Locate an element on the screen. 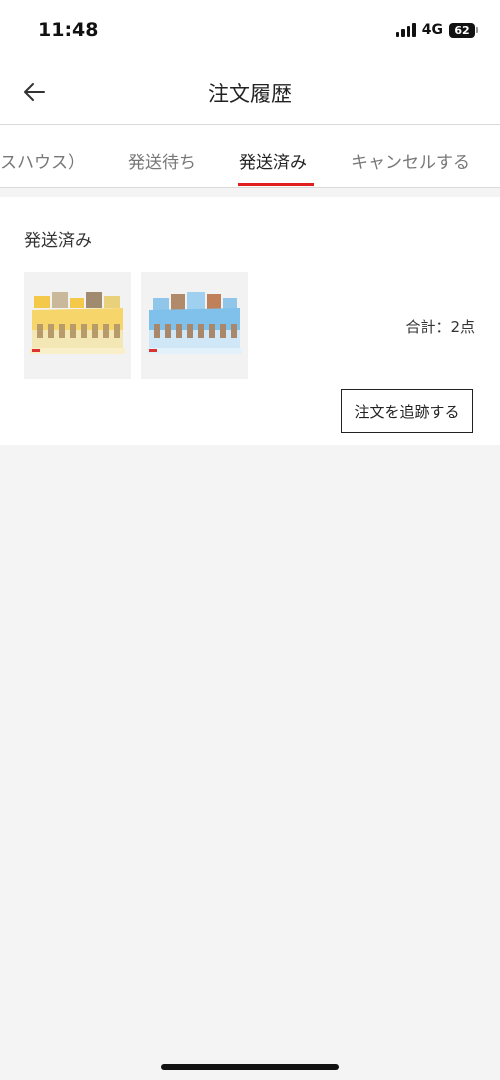  page-title: 注文履歴 is located at coordinates (250, 94).